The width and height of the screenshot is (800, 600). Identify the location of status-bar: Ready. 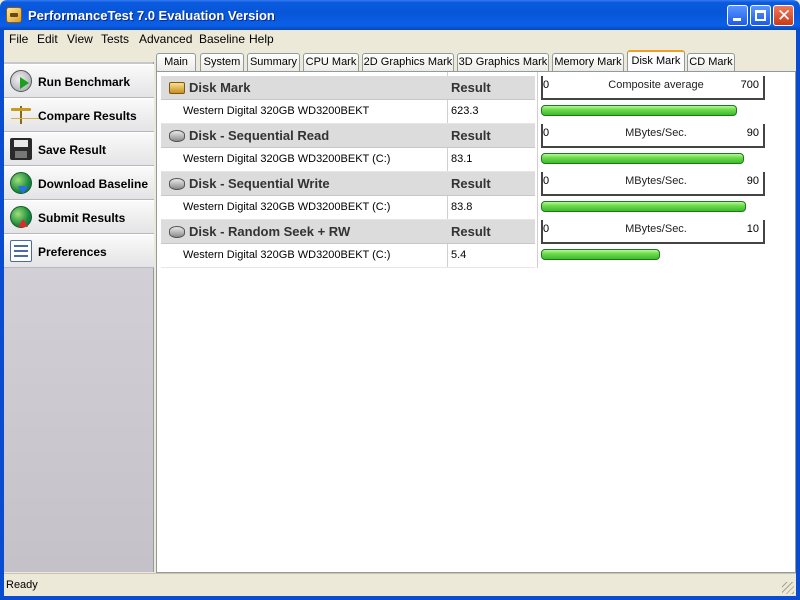
(400, 584).